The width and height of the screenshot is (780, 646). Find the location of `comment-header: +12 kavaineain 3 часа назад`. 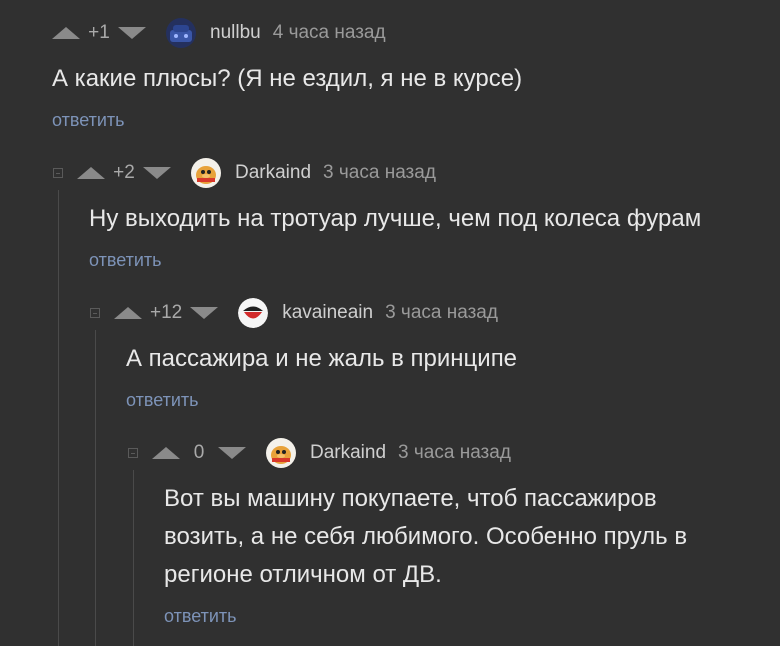

comment-header: +12 kavaineain 3 часа назад is located at coordinates (294, 313).